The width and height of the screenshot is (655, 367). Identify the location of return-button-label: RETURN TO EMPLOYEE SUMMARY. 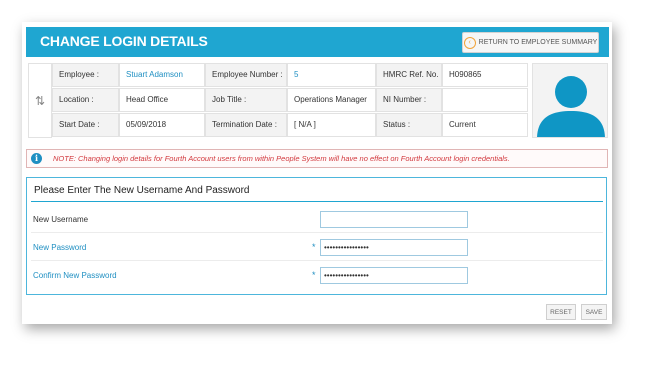
(538, 42).